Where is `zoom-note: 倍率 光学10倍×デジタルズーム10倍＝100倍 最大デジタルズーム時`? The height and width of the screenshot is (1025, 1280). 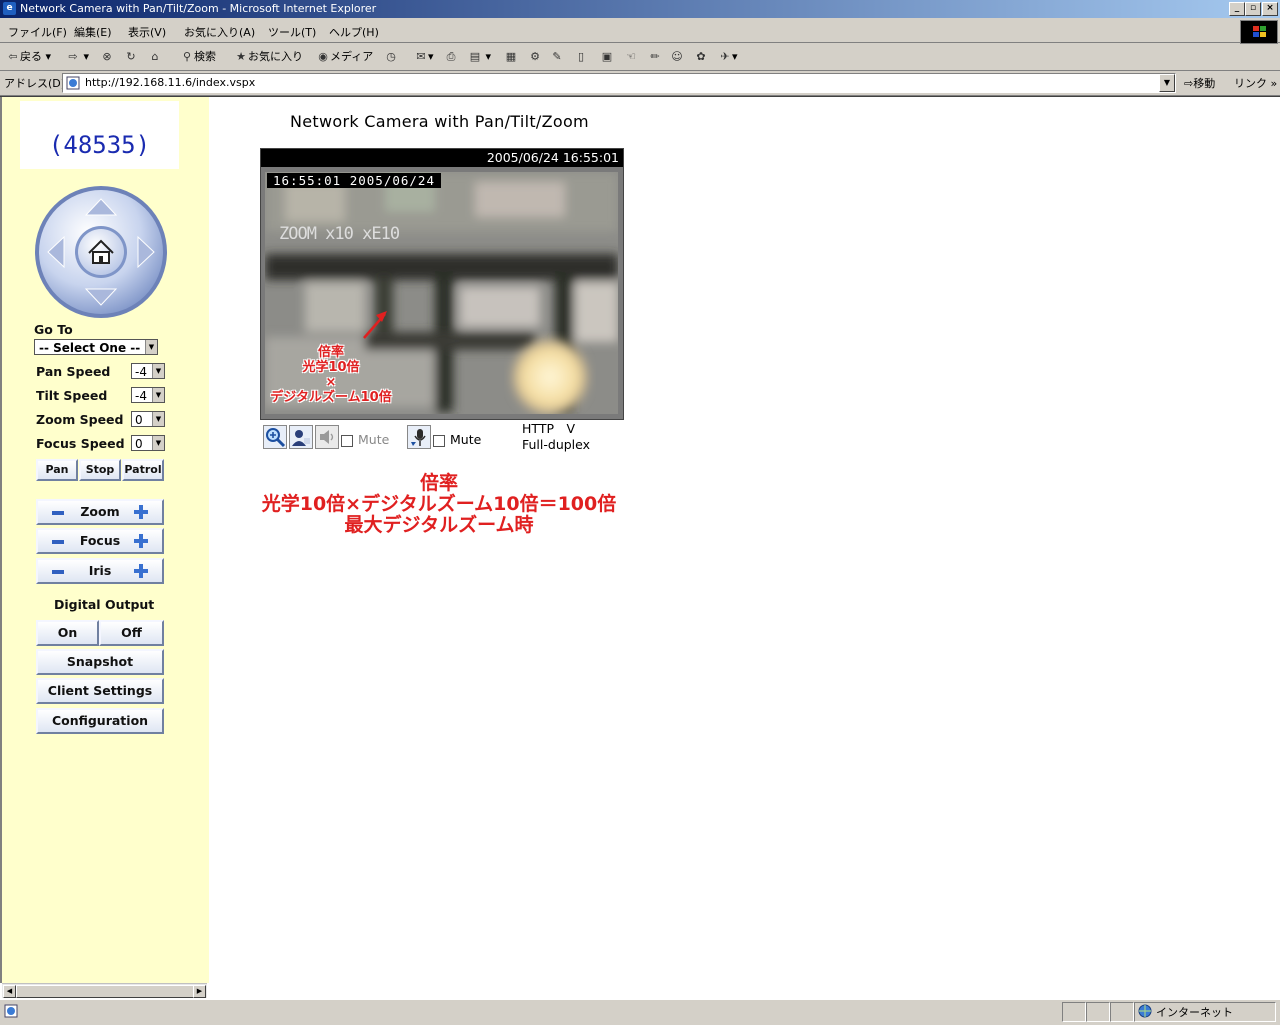 zoom-note: 倍率 光学10倍×デジタルズーム10倍＝100倍 最大デジタルズーム時 is located at coordinates (439, 504).